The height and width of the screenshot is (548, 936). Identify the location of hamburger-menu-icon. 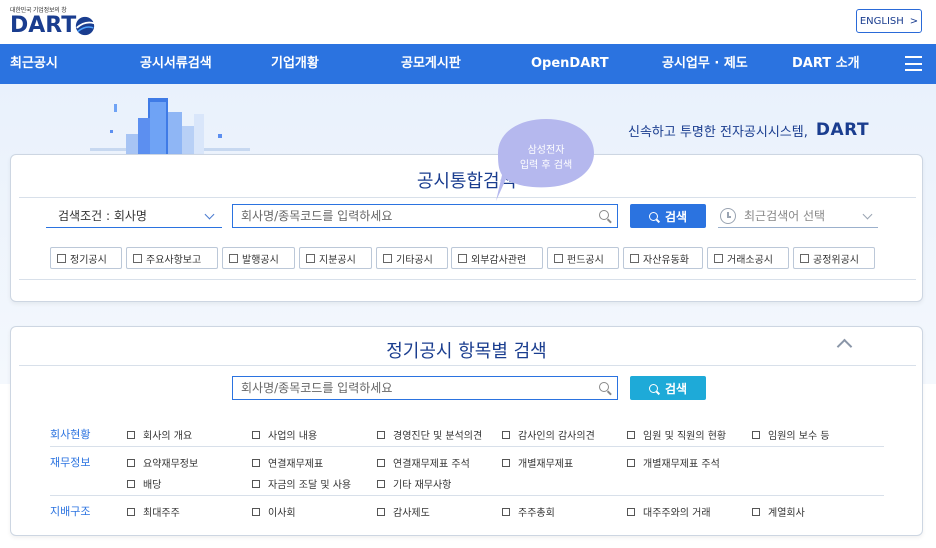
(913, 63).